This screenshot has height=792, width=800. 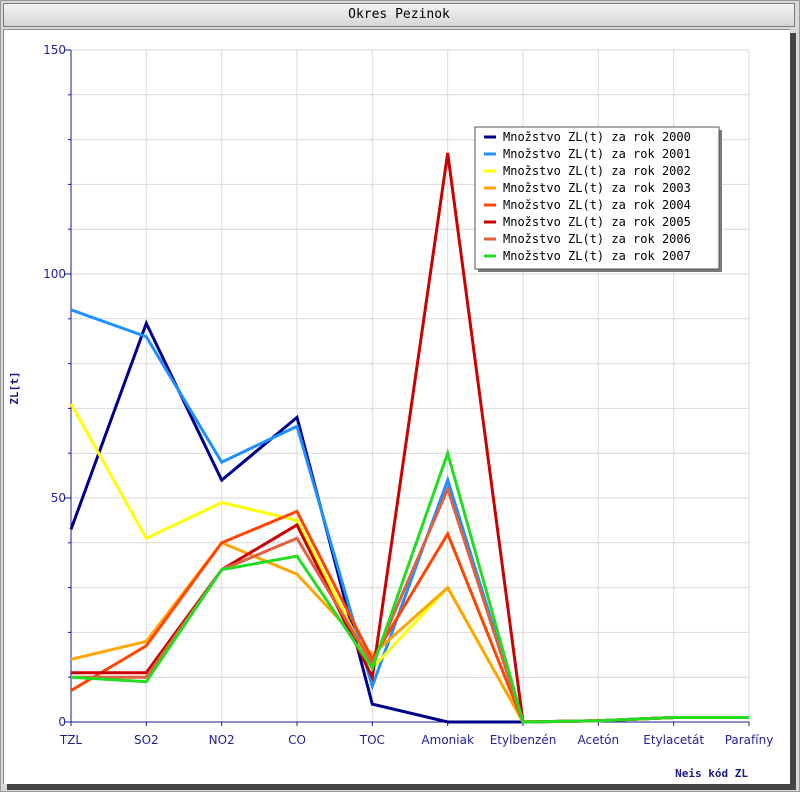 I want to click on legend-label: Množstvo ZL(t) za rok 2005, so click(x=597, y=222).